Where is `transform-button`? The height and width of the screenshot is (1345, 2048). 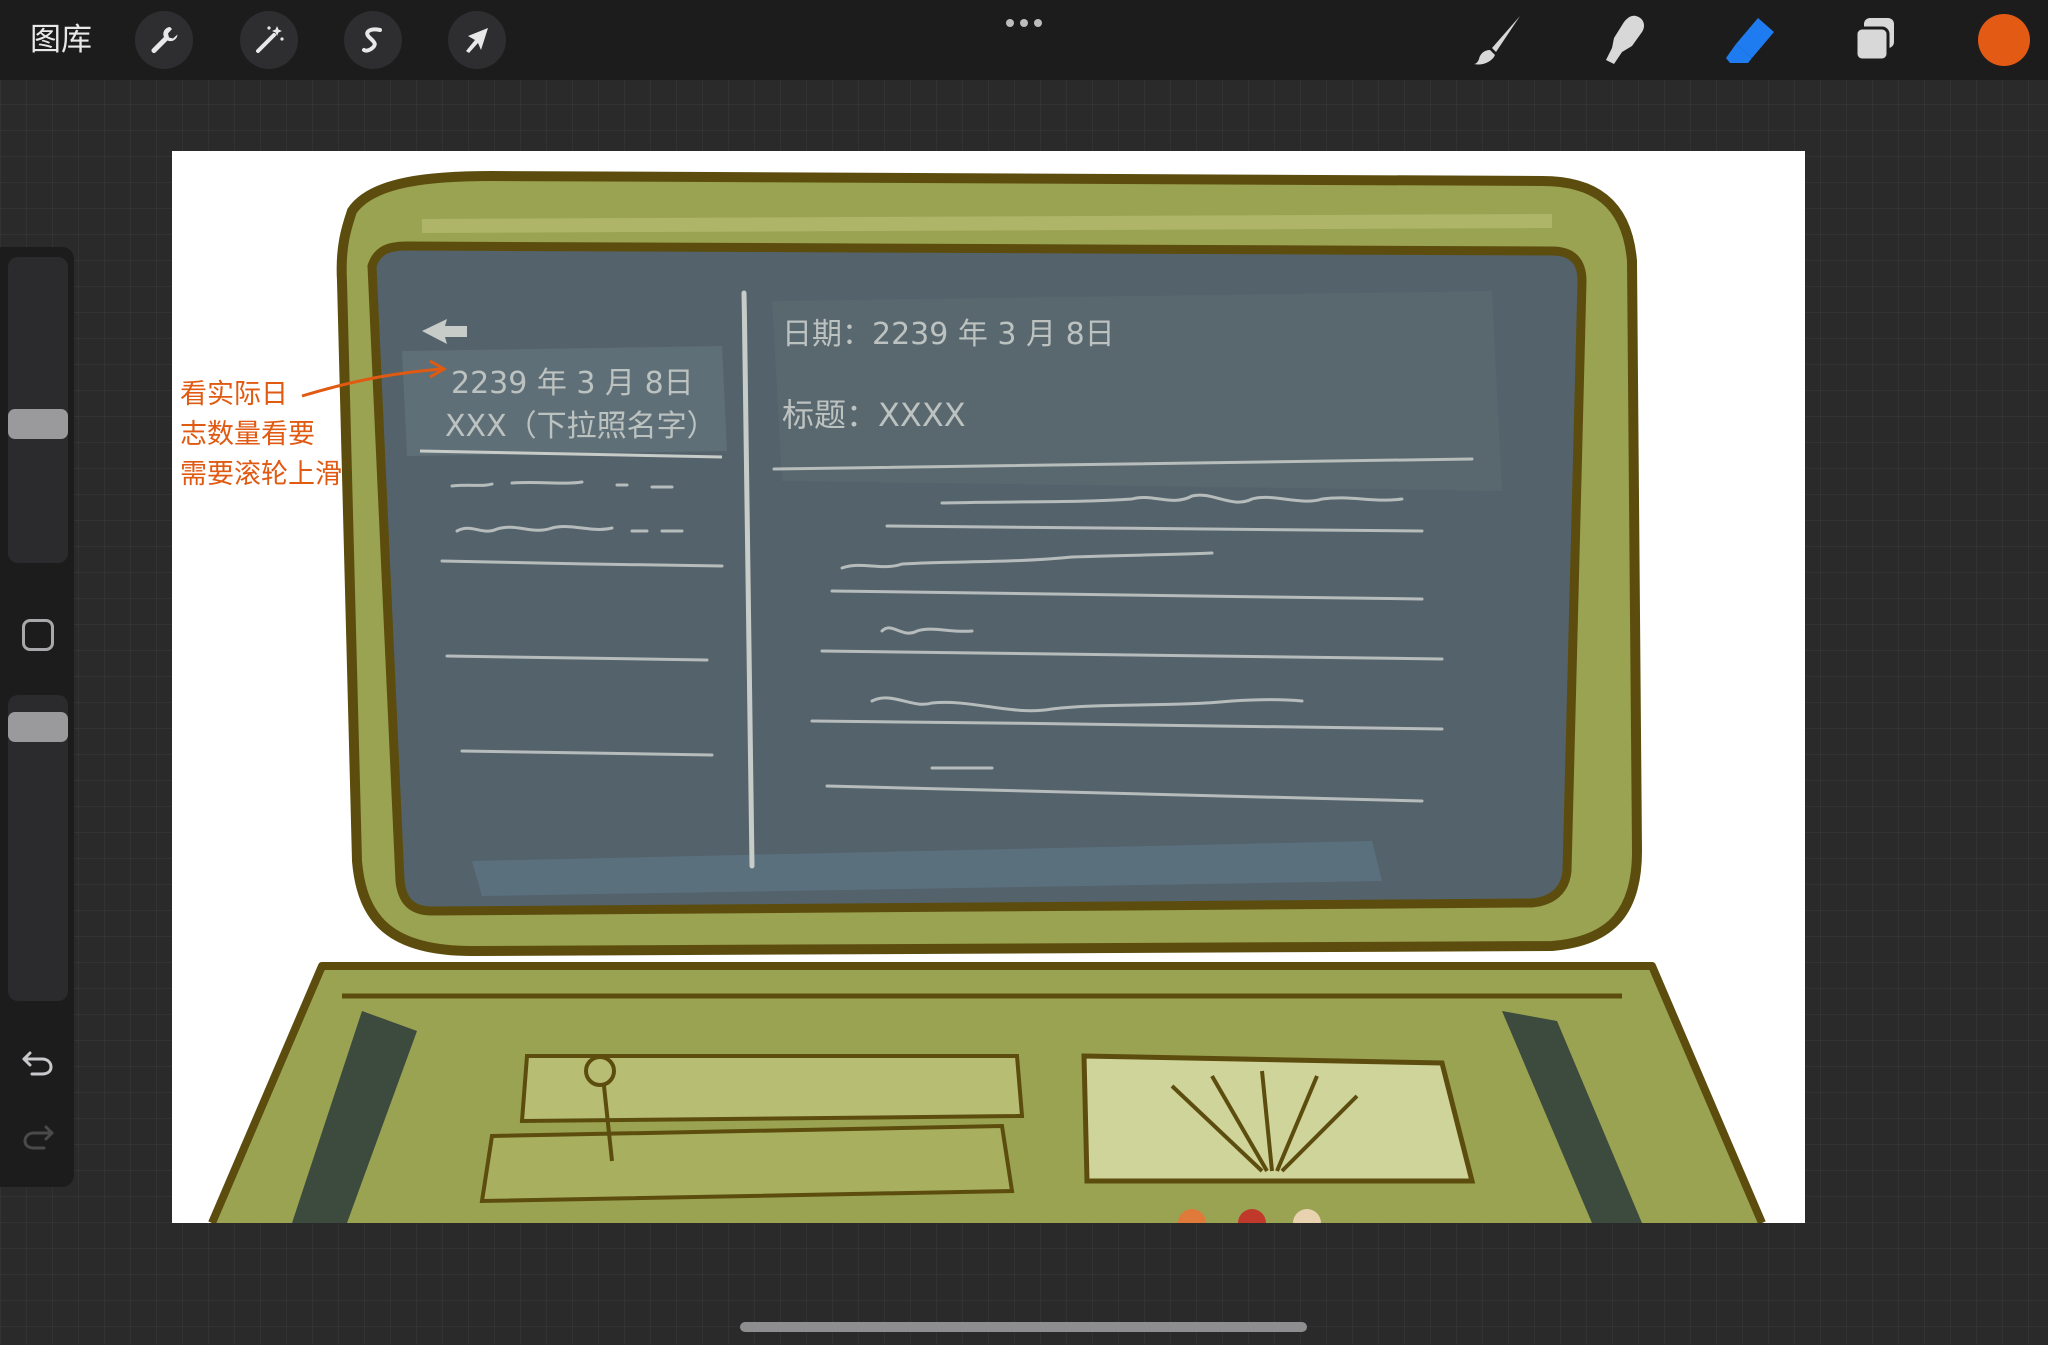
transform-button is located at coordinates (477, 40).